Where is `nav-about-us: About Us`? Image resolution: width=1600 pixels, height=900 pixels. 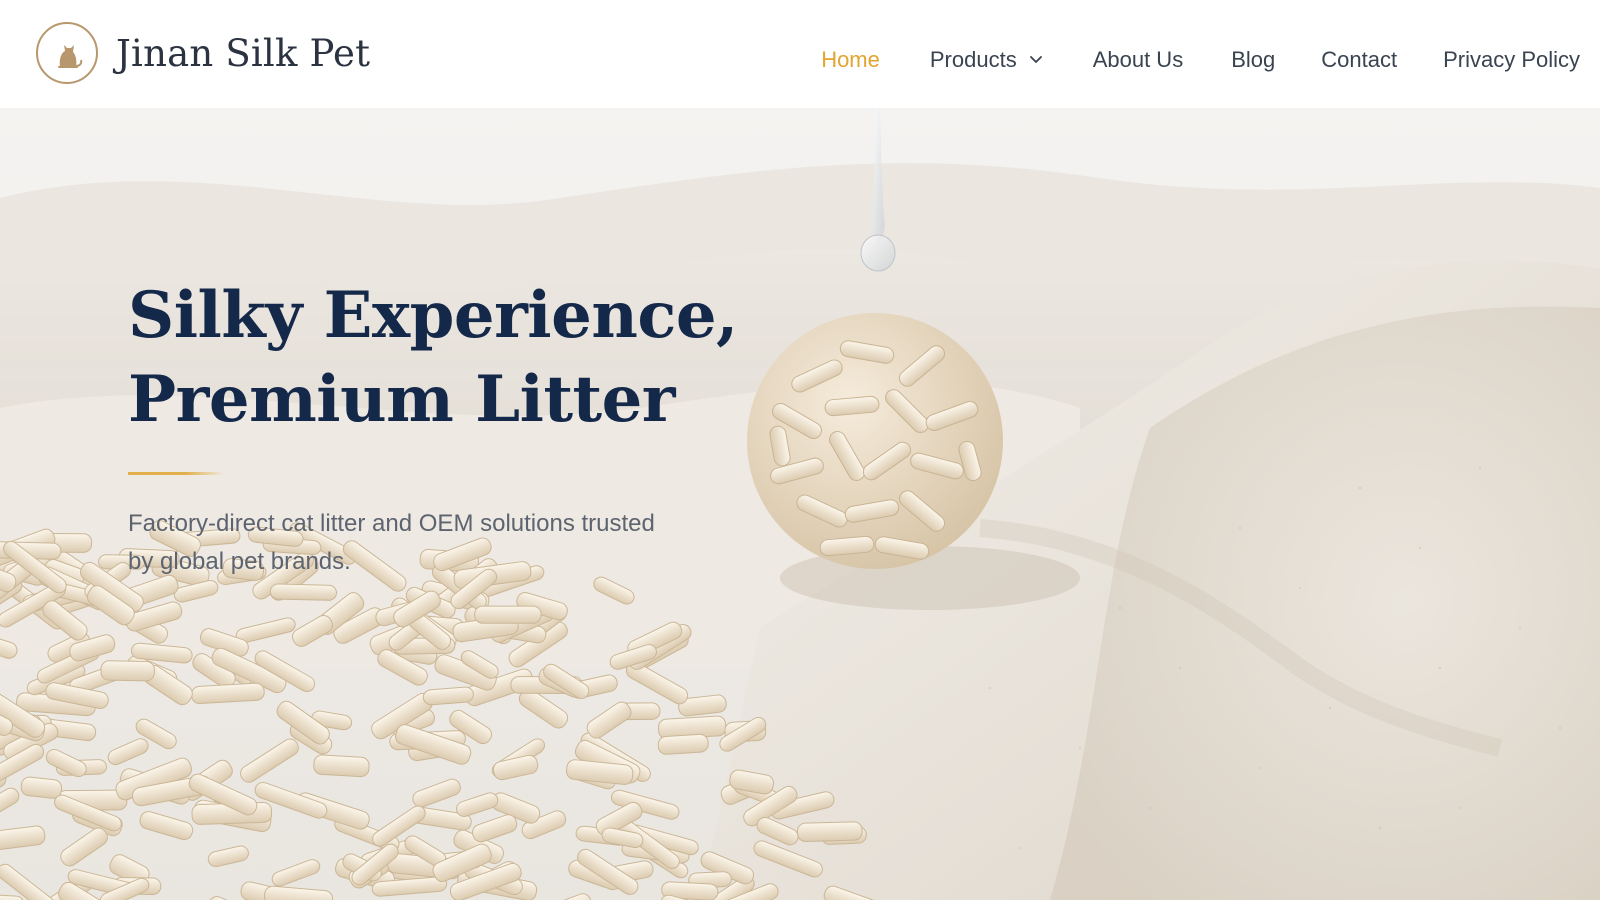 nav-about-us: About Us is located at coordinates (1138, 60).